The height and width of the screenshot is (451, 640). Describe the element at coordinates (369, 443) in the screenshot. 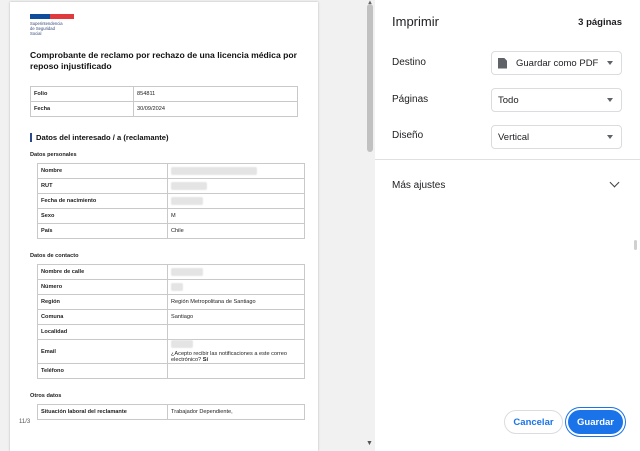

I see `scroll-down-icon: ▼` at that location.